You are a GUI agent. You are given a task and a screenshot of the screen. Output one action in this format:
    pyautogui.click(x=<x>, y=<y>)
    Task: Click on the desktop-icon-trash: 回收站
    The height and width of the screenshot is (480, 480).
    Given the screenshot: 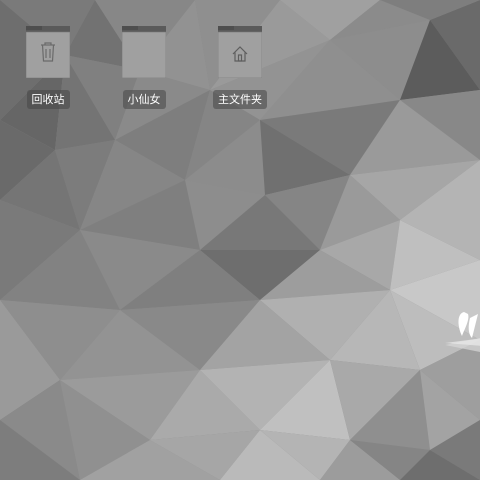 What is the action you would take?
    pyautogui.click(x=48, y=66)
    